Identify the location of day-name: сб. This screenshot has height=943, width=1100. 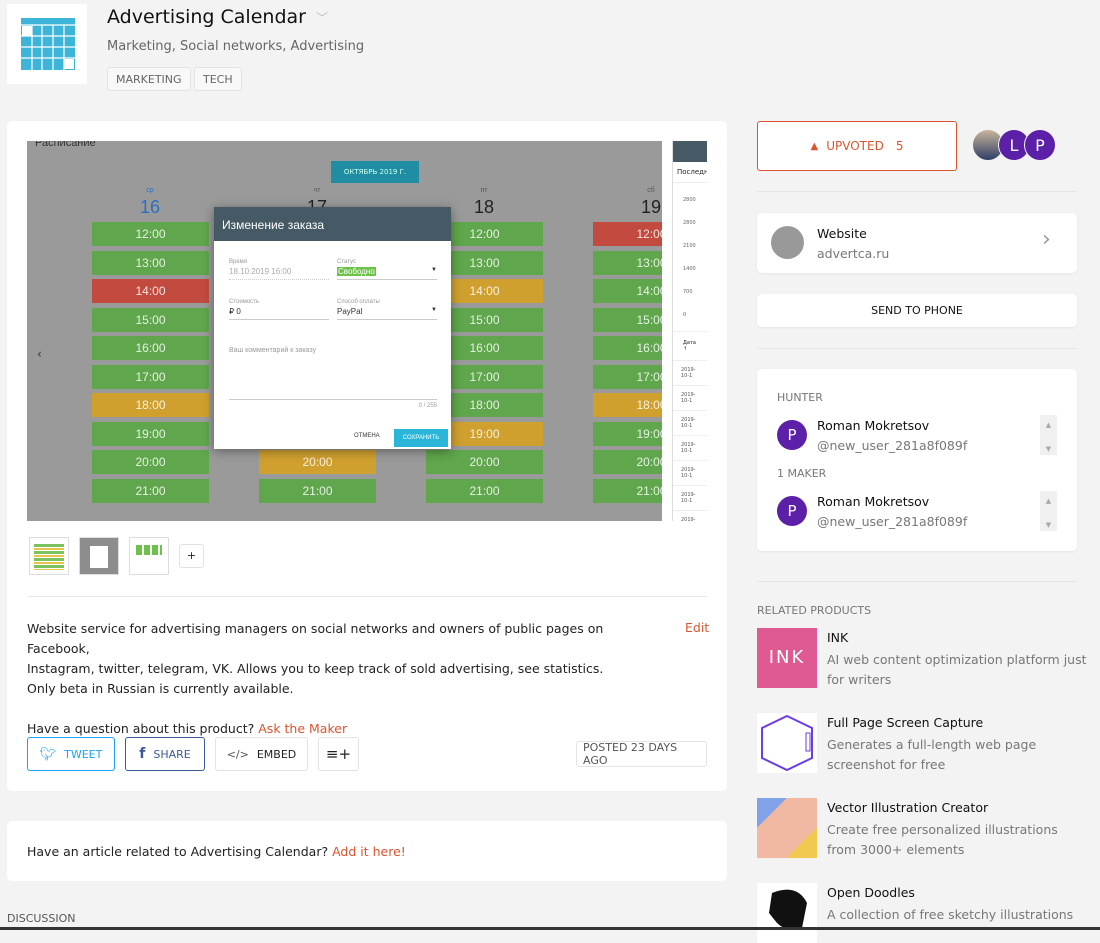
(651, 190).